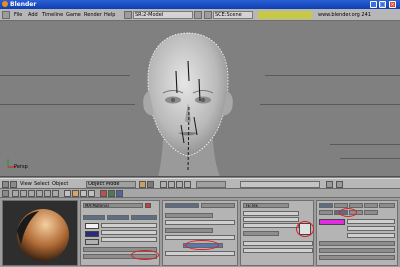  Describe the element at coordinates (39, 193) in the screenshot. I see `panel-object-icon` at that location.